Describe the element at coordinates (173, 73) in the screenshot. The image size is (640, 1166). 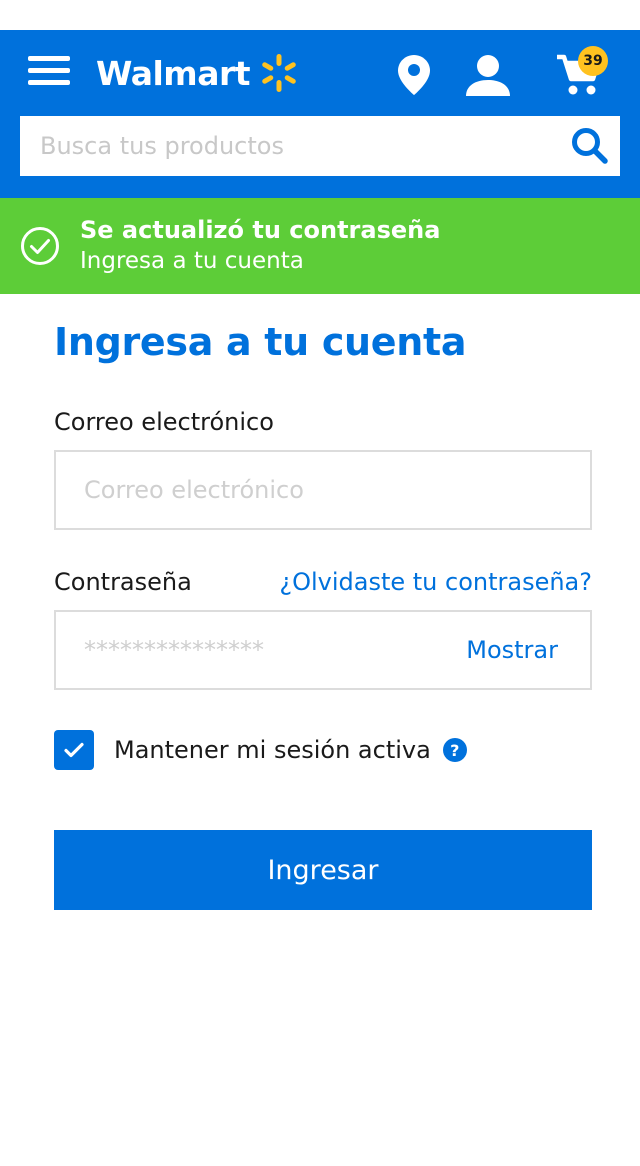
I see `logo-text: Walmart` at that location.